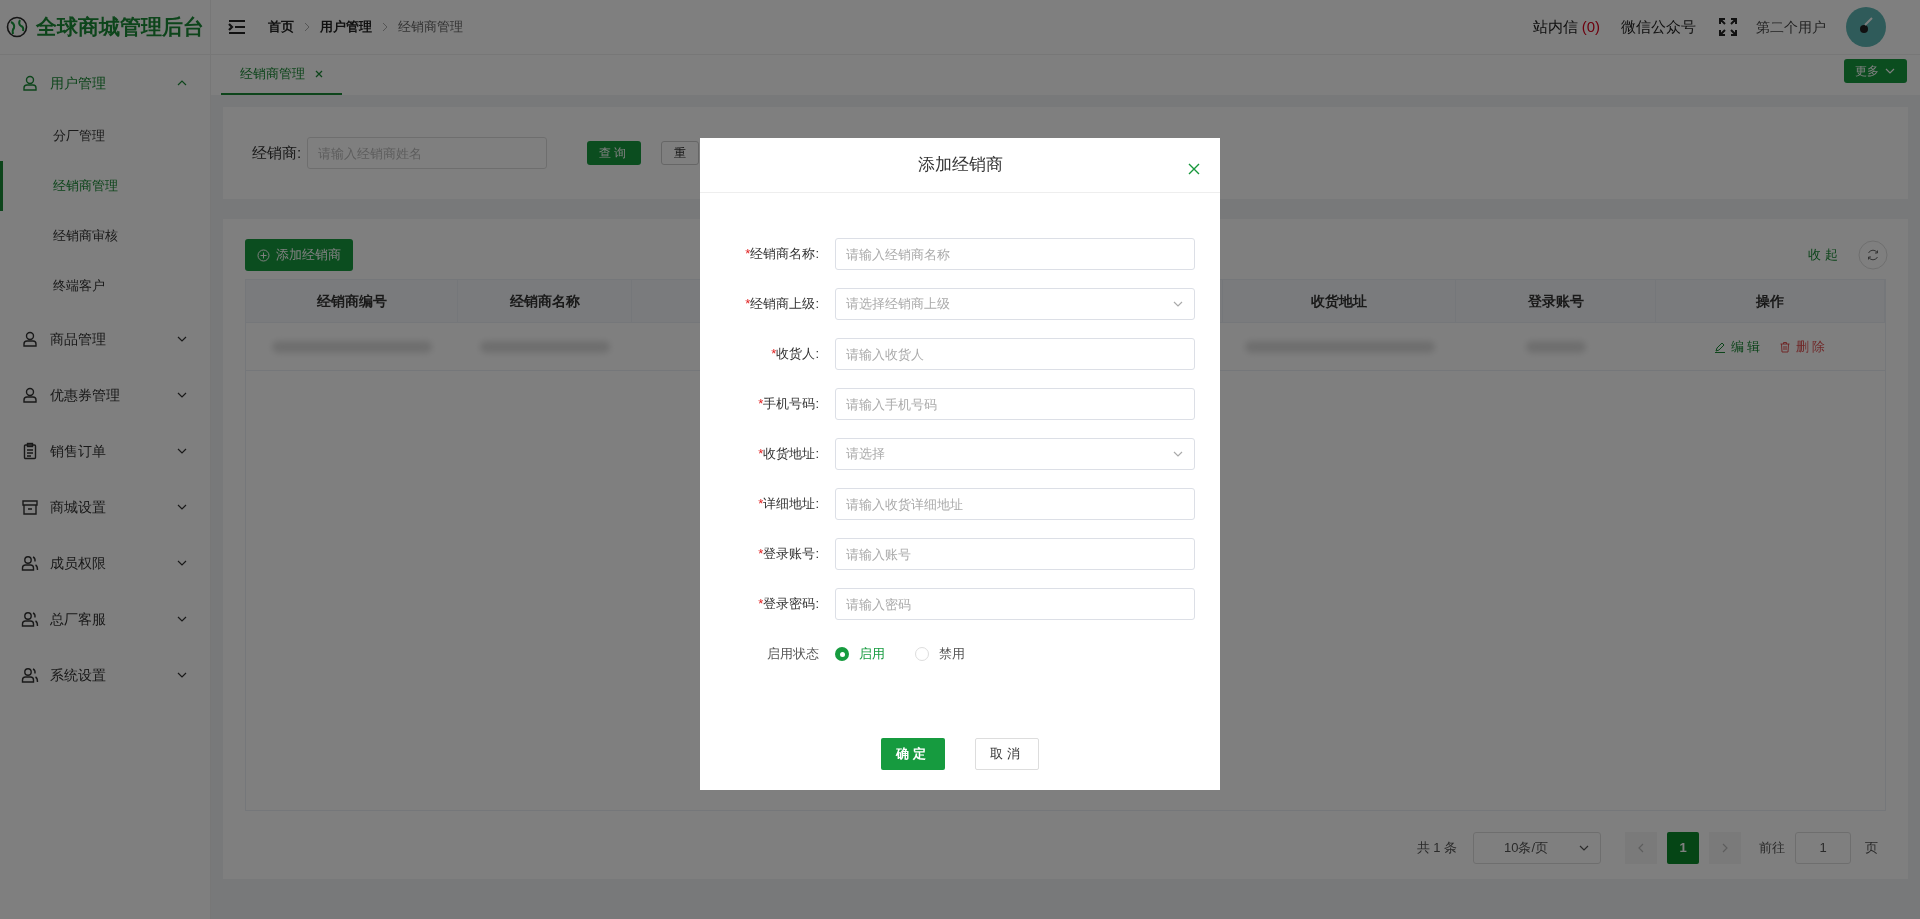 Image resolution: width=1920 pixels, height=919 pixels. I want to click on sidebar-menu-item: 系统设置, so click(105, 675).